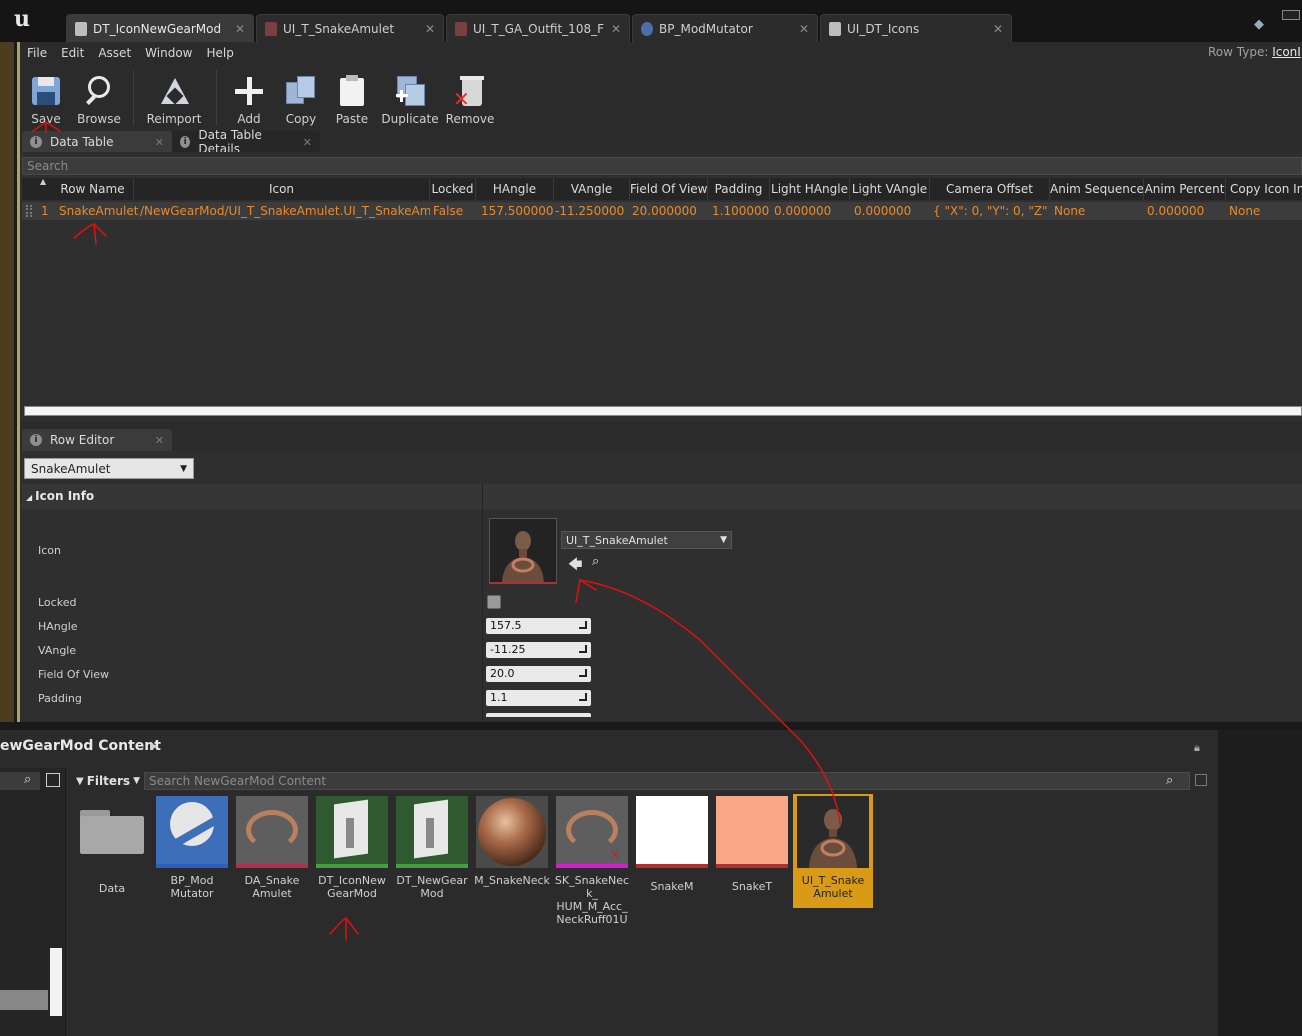  I want to click on tab-label: Row Editor, so click(82, 440).